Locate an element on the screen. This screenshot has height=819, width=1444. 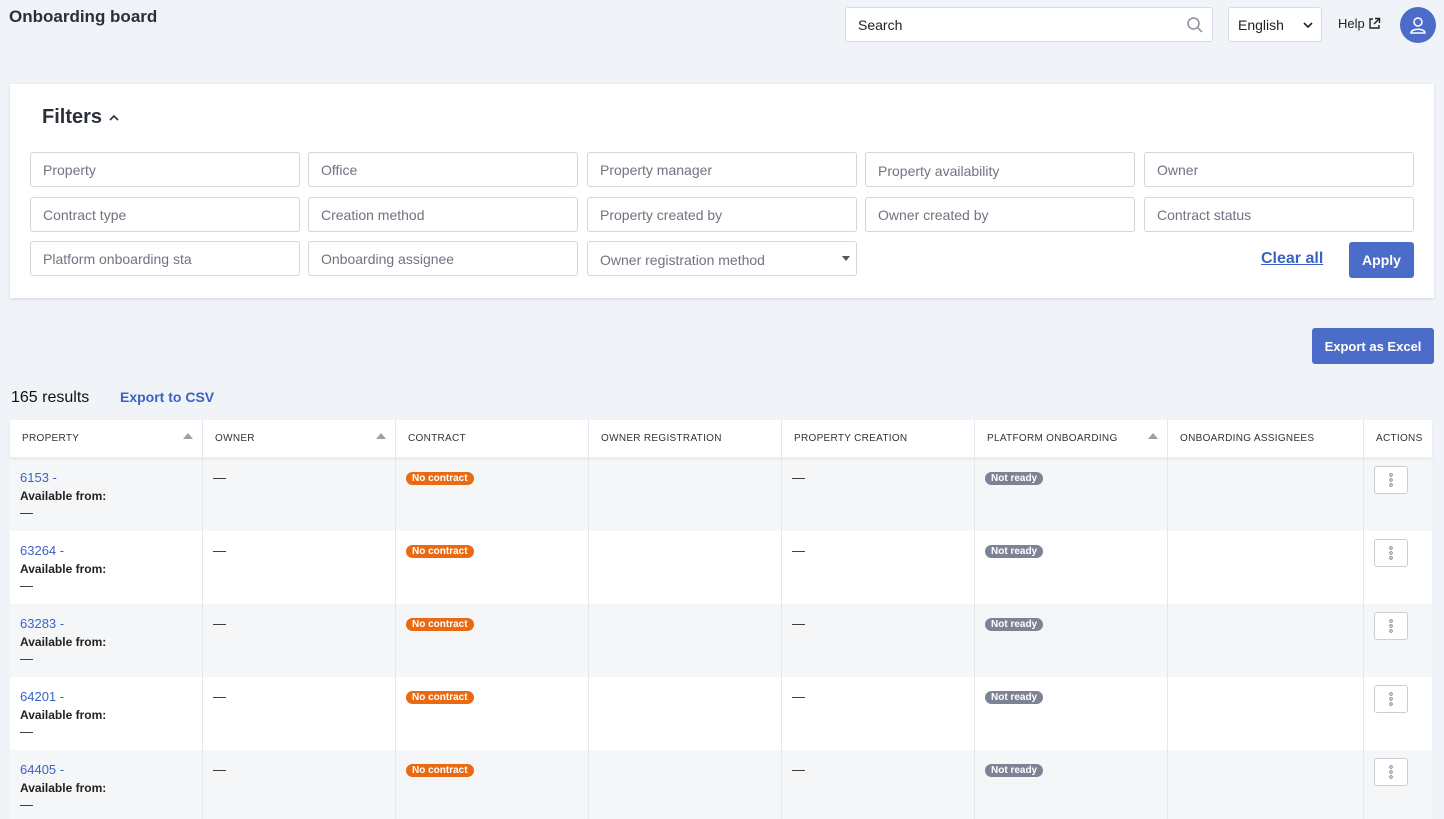
caret-down-icon is located at coordinates (846, 258).